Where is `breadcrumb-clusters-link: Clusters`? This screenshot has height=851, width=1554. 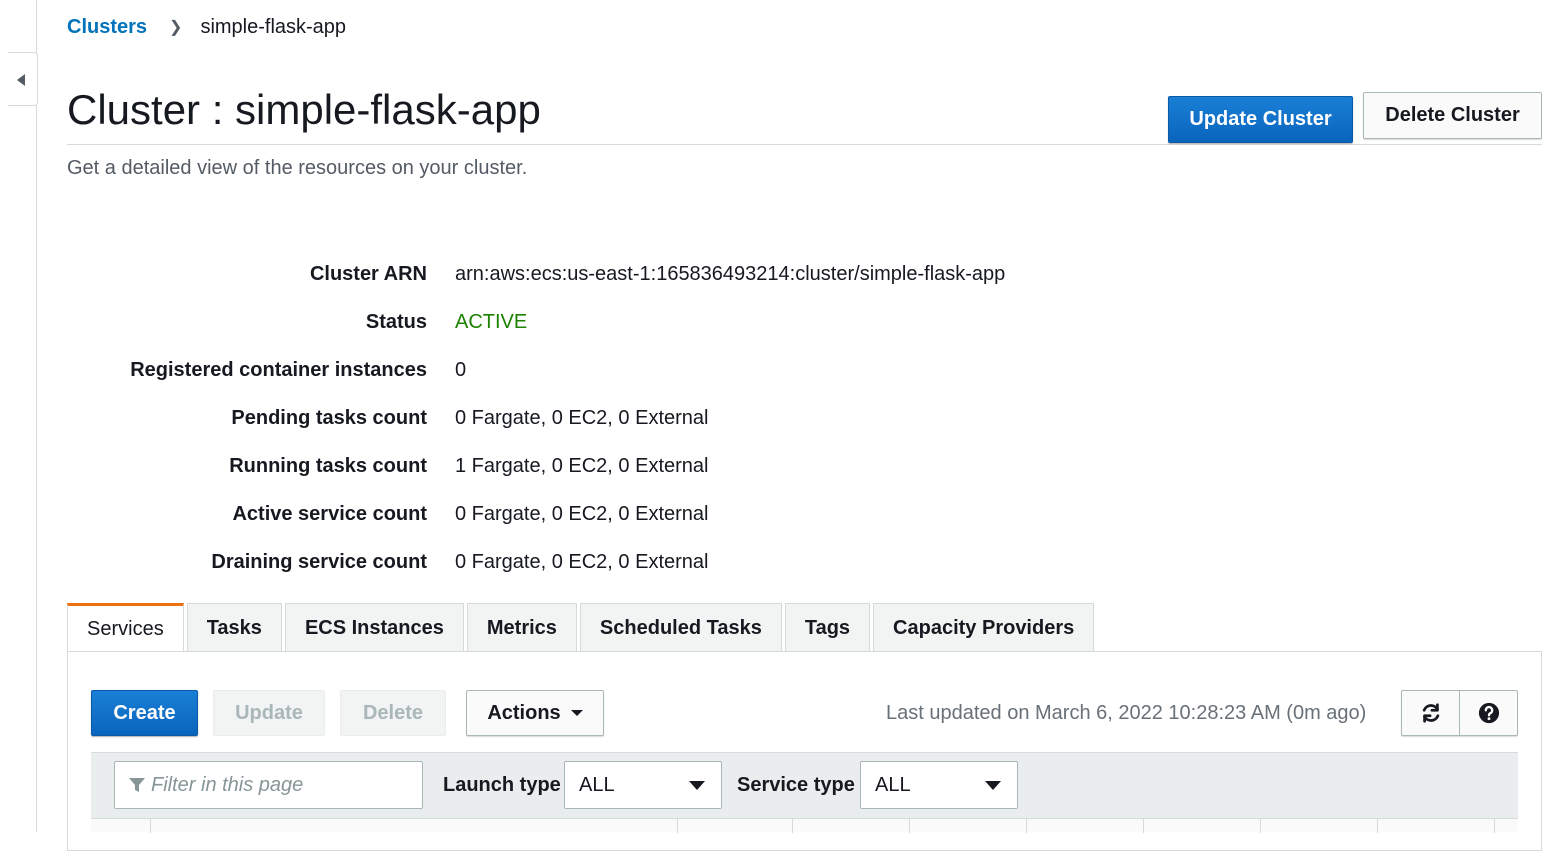
breadcrumb-clusters-link: Clusters is located at coordinates (107, 27).